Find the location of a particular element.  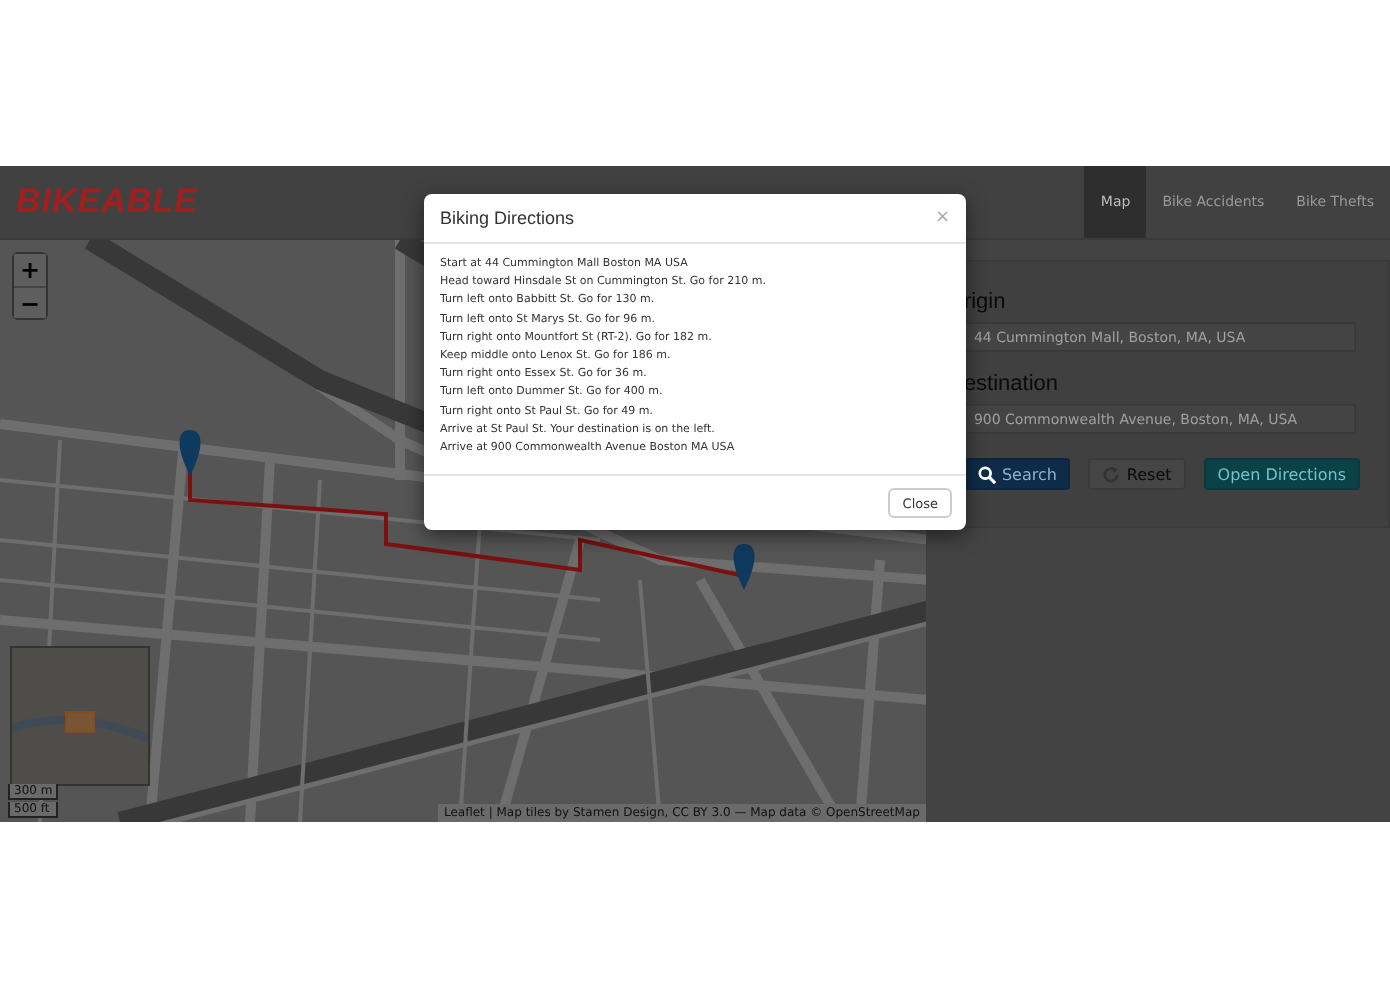

directions-button: Open Directions is located at coordinates (1281, 474).